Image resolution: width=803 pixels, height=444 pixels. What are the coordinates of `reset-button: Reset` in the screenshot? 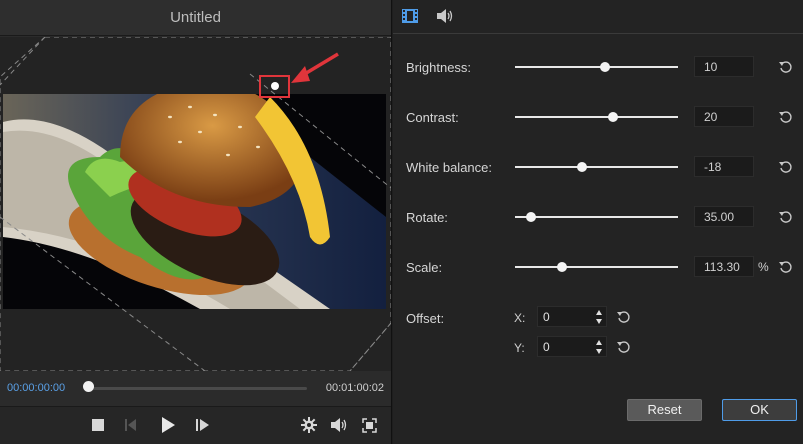 It's located at (664, 410).